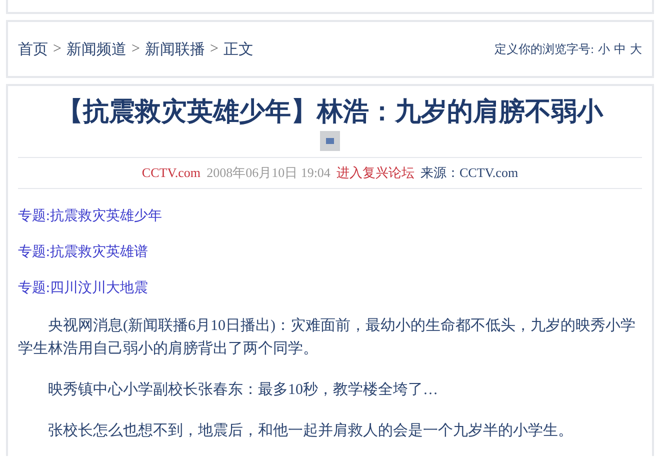 The height and width of the screenshot is (458, 660). I want to click on source-text: 来源：CCTV.com, so click(469, 173).